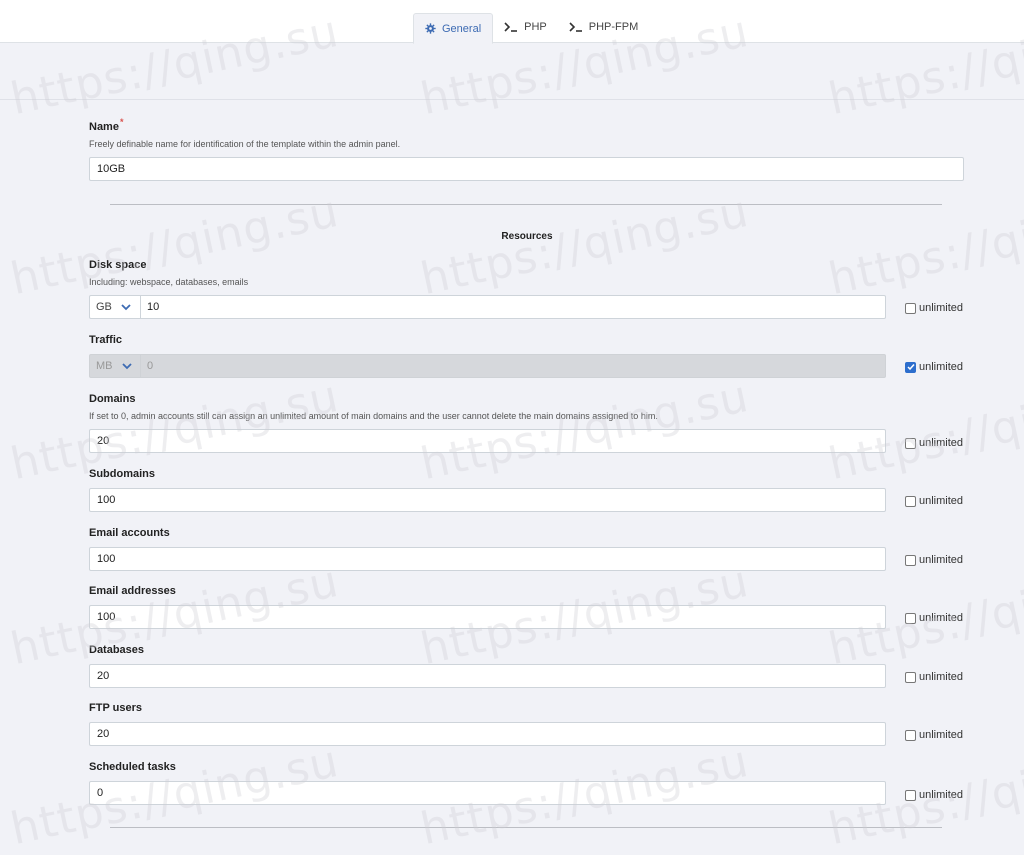 This screenshot has height=855, width=1024. Describe the element at coordinates (115, 708) in the screenshot. I see `ftp-users-label: FTP users` at that location.